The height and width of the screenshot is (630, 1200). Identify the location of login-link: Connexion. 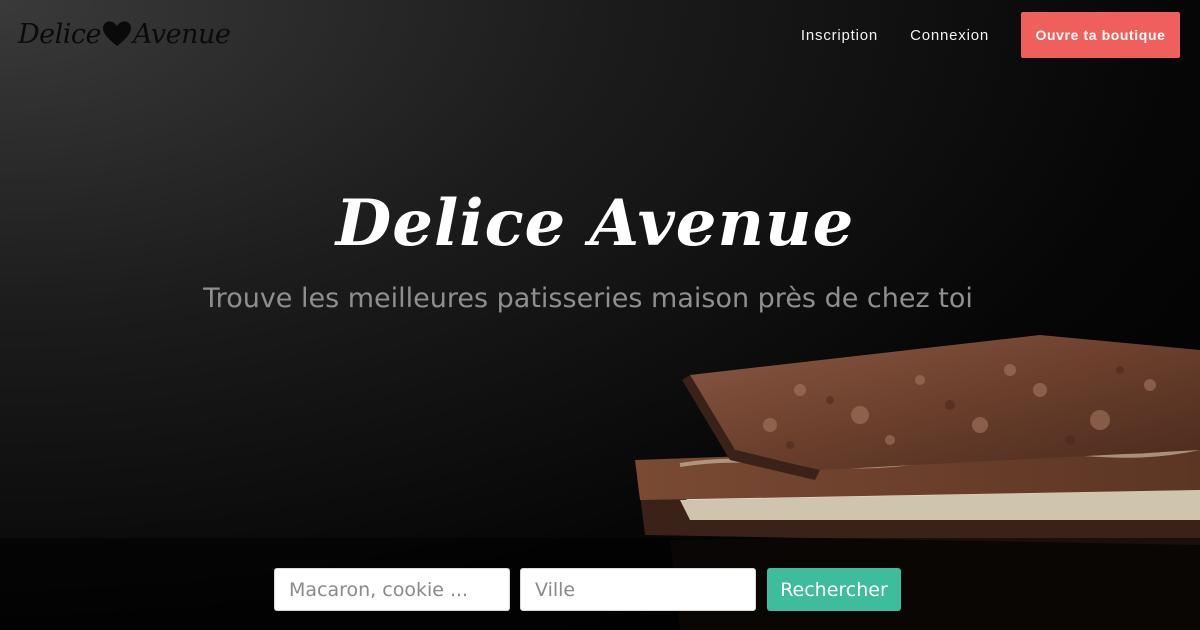
(949, 35).